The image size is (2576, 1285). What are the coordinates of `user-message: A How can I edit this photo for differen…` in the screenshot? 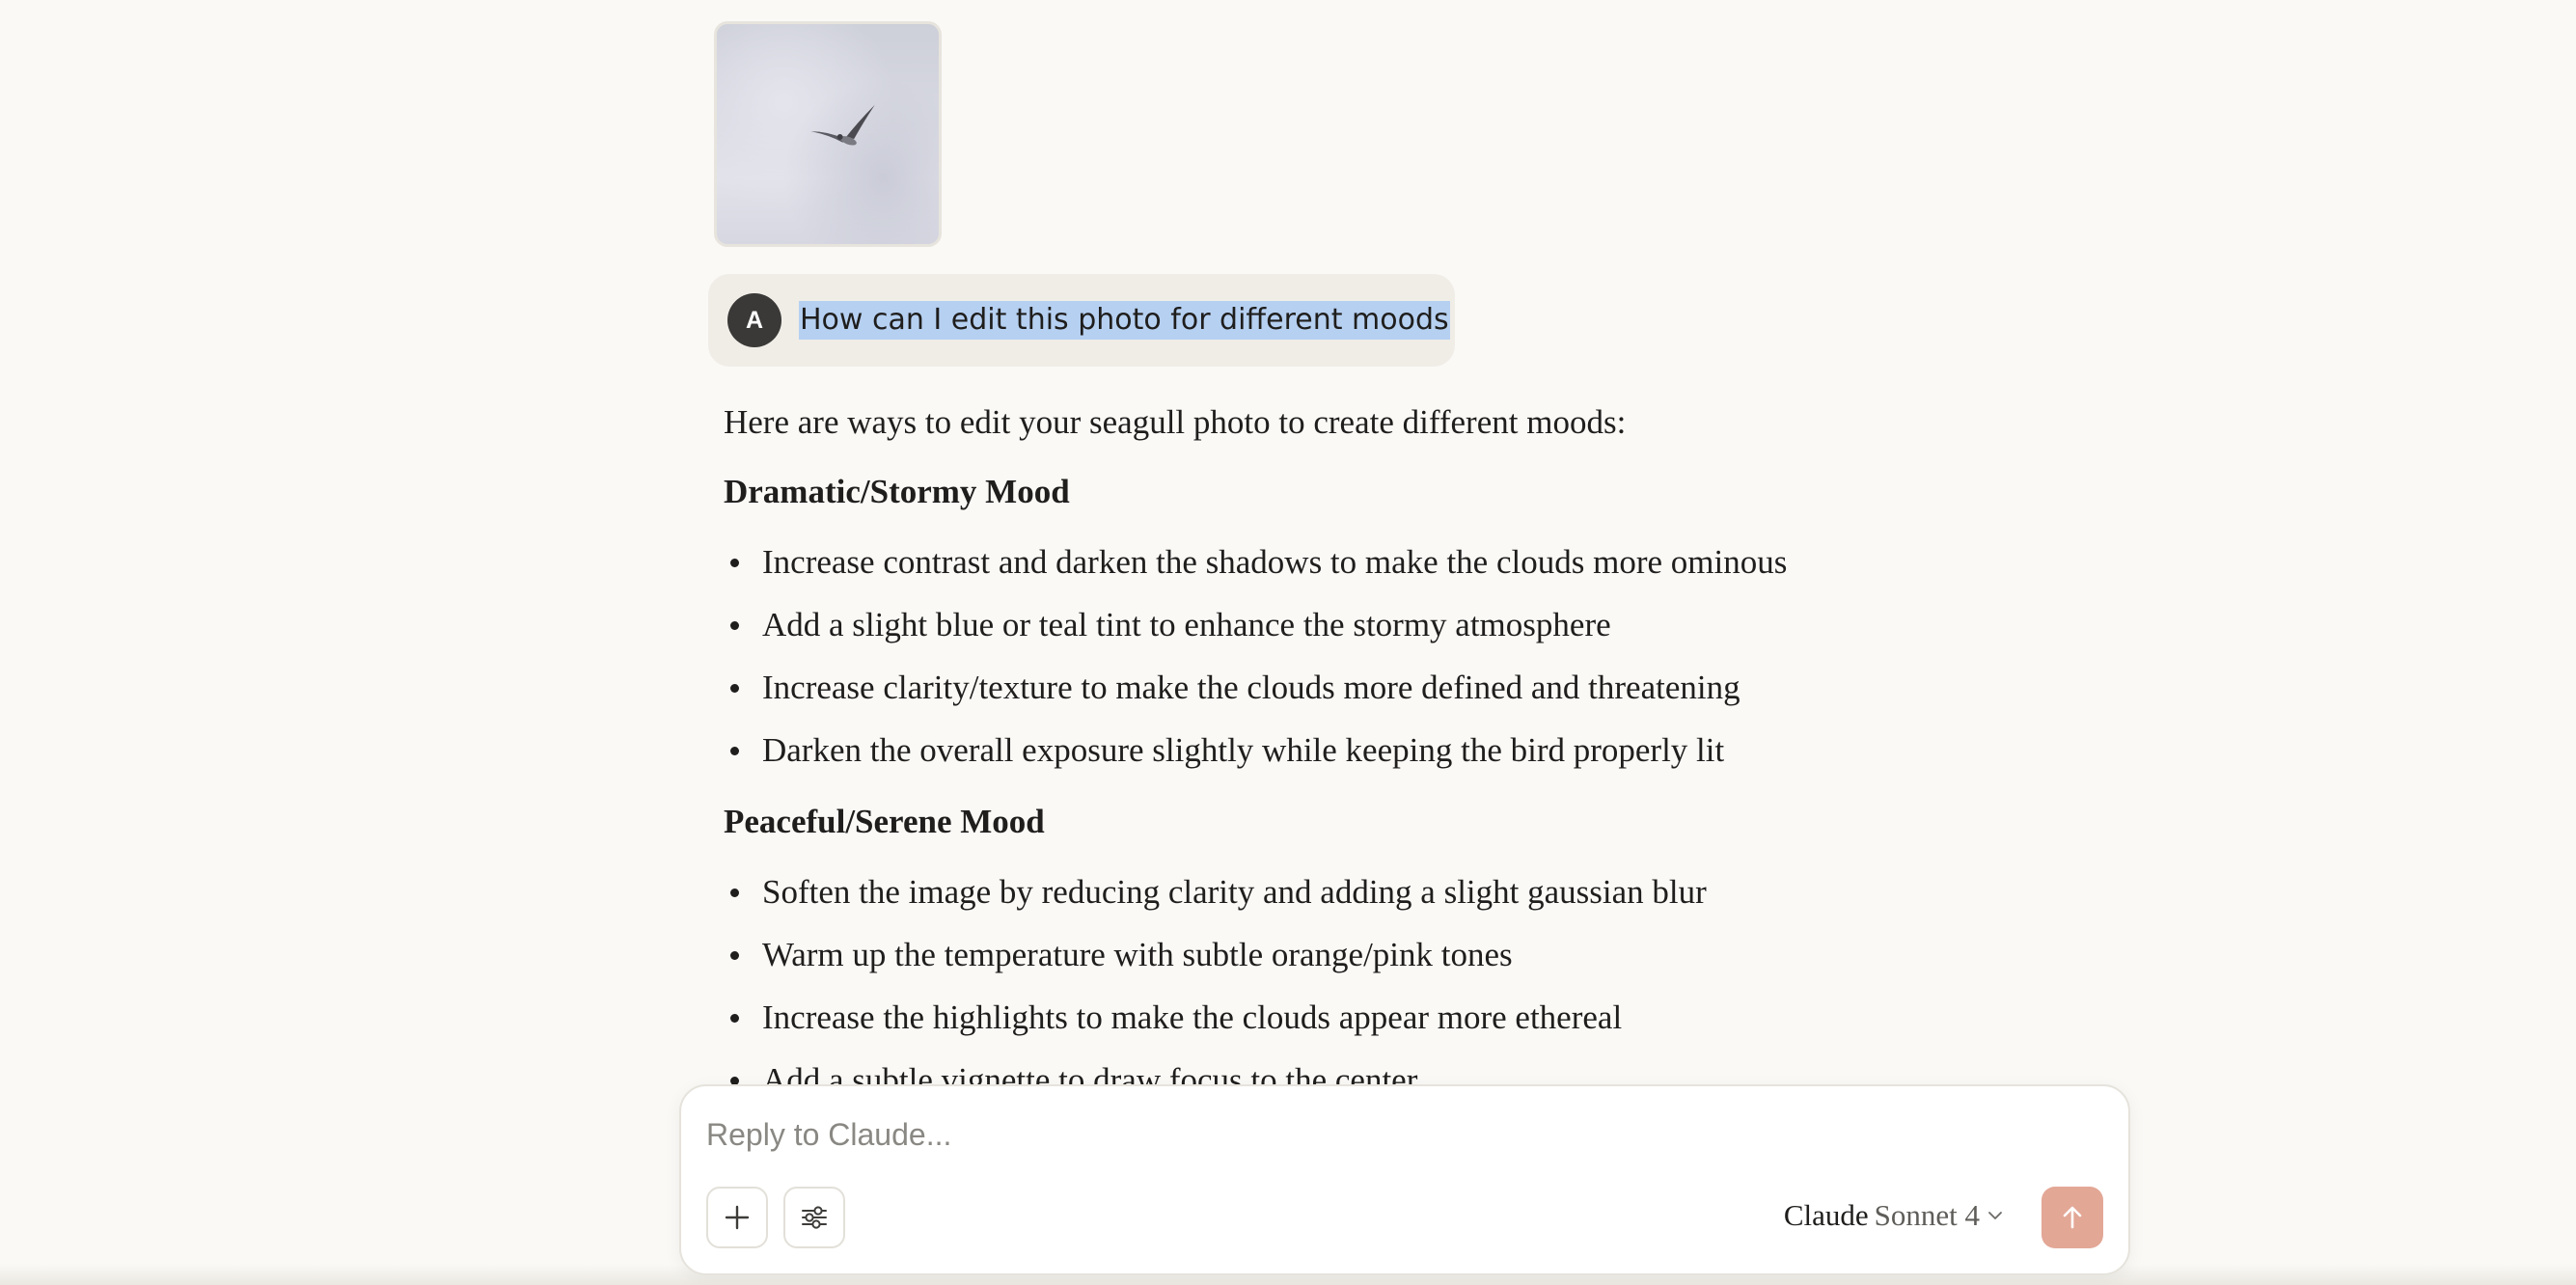 It's located at (1081, 320).